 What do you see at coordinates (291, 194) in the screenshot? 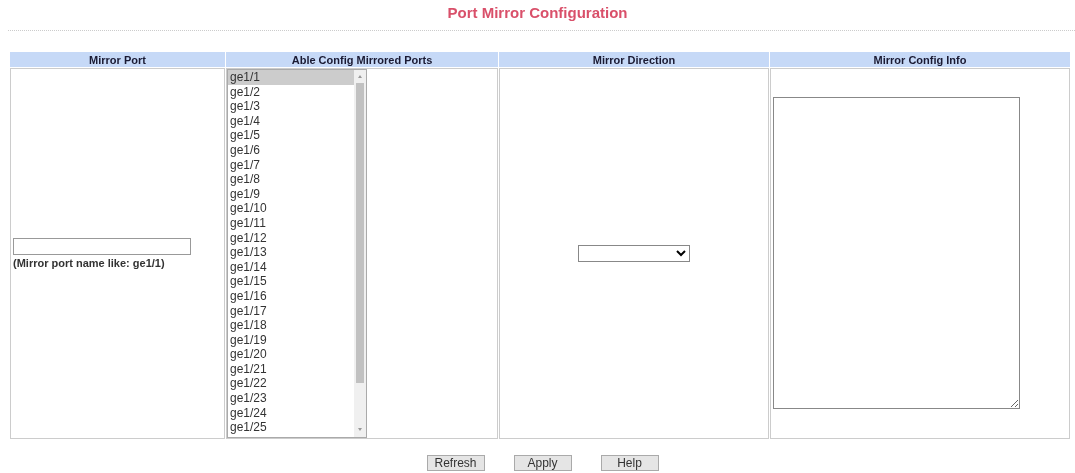
I see `port-option: ge1/9` at bounding box center [291, 194].